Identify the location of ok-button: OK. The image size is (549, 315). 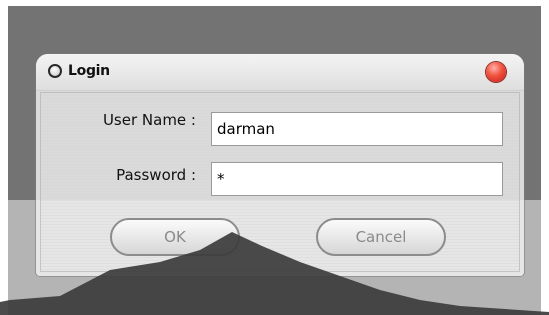
(175, 237).